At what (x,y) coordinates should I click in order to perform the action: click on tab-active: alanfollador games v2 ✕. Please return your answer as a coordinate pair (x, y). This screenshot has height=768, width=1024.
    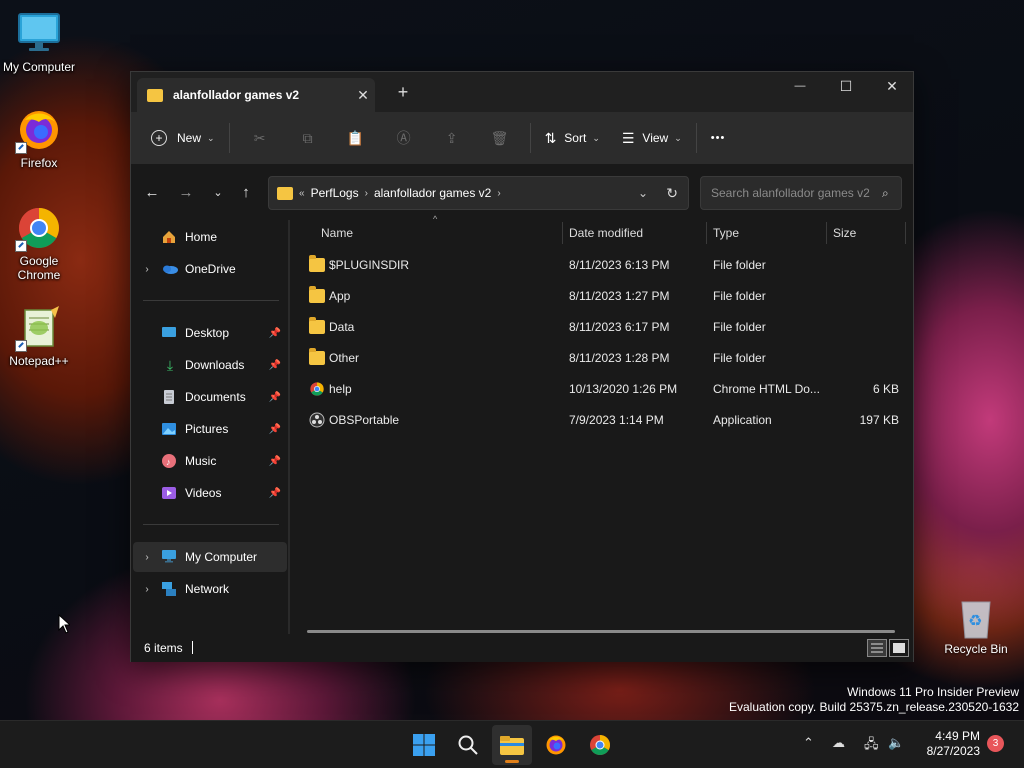
    Looking at the image, I should click on (256, 95).